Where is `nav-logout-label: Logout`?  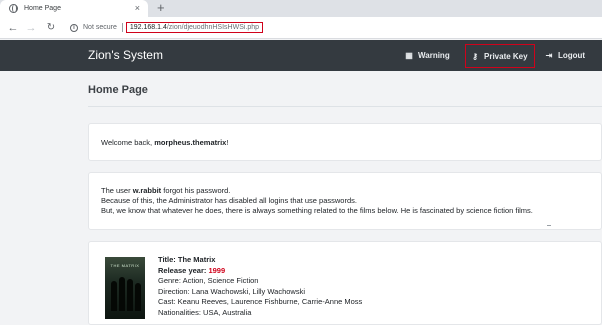
nav-logout-label: Logout is located at coordinates (572, 55).